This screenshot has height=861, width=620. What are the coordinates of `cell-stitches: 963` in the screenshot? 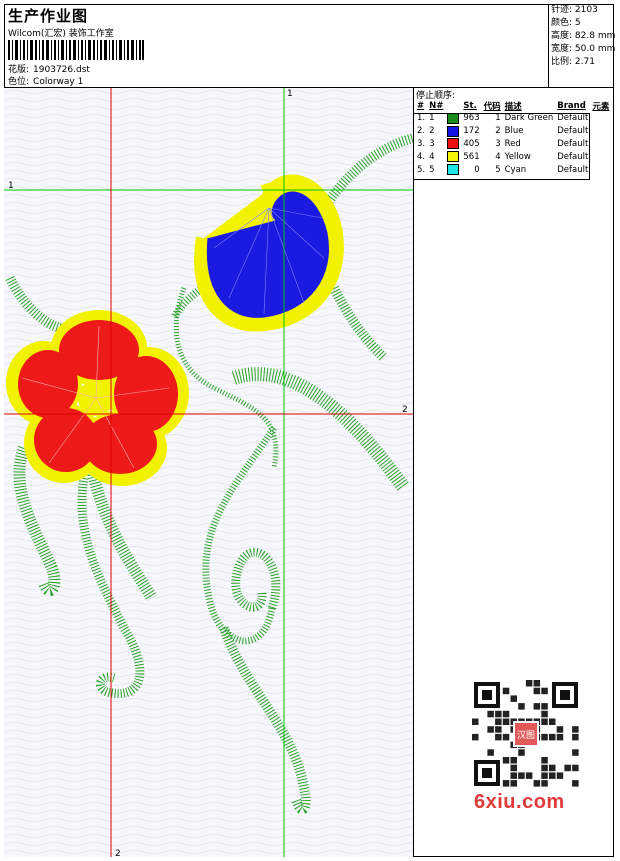 It's located at (471, 118).